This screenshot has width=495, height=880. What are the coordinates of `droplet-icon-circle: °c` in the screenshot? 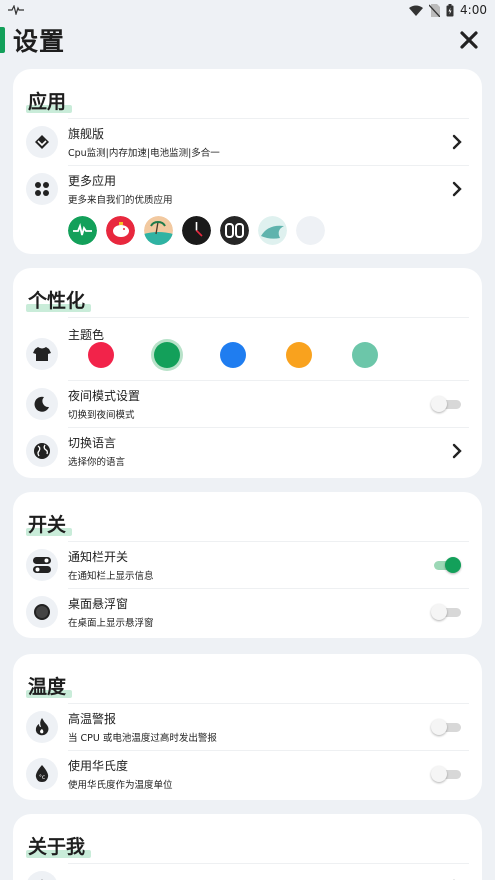 It's located at (42, 774).